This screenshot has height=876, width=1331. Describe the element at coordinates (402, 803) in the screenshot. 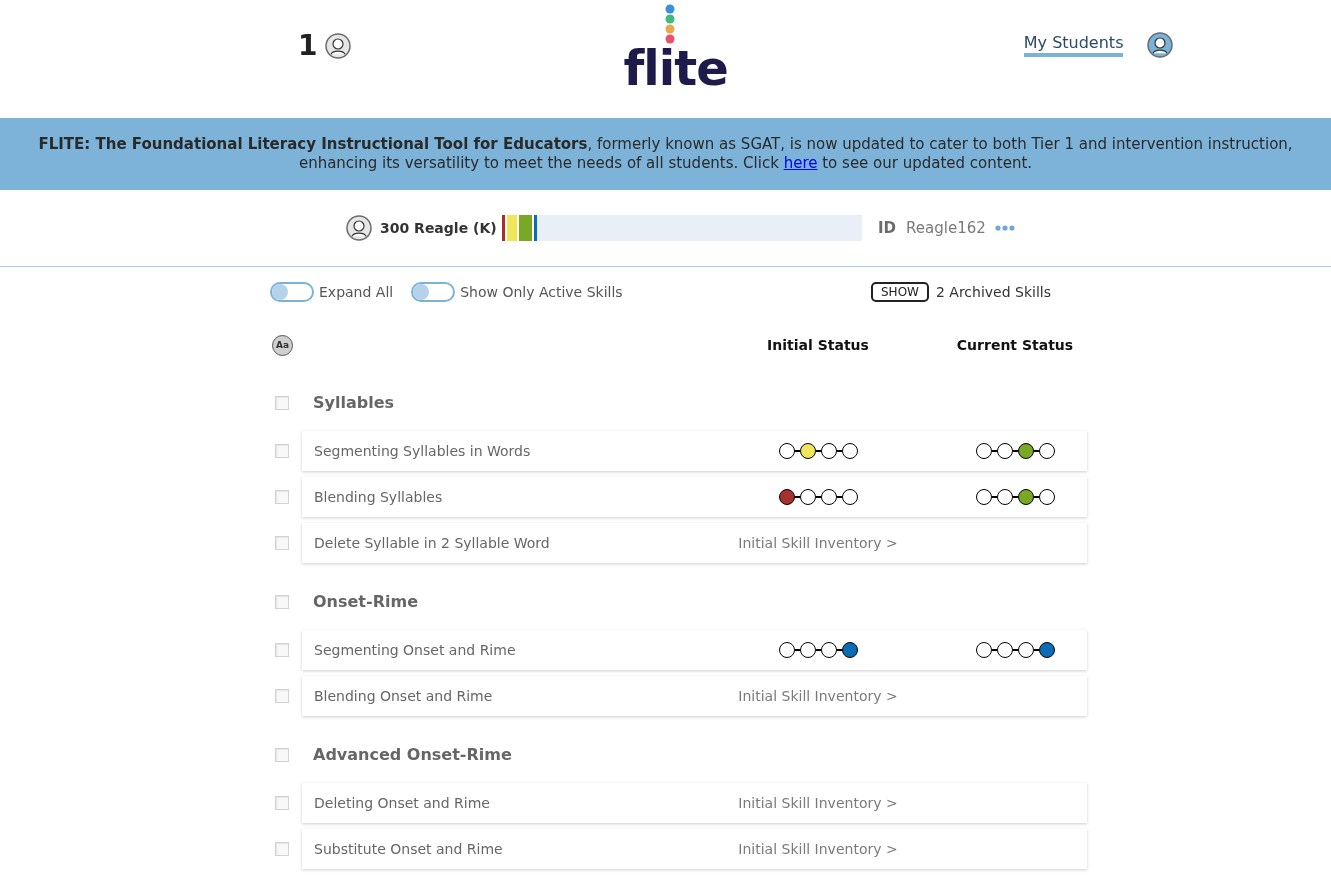

I see `skill-name: Deleting Onset and Rime` at that location.